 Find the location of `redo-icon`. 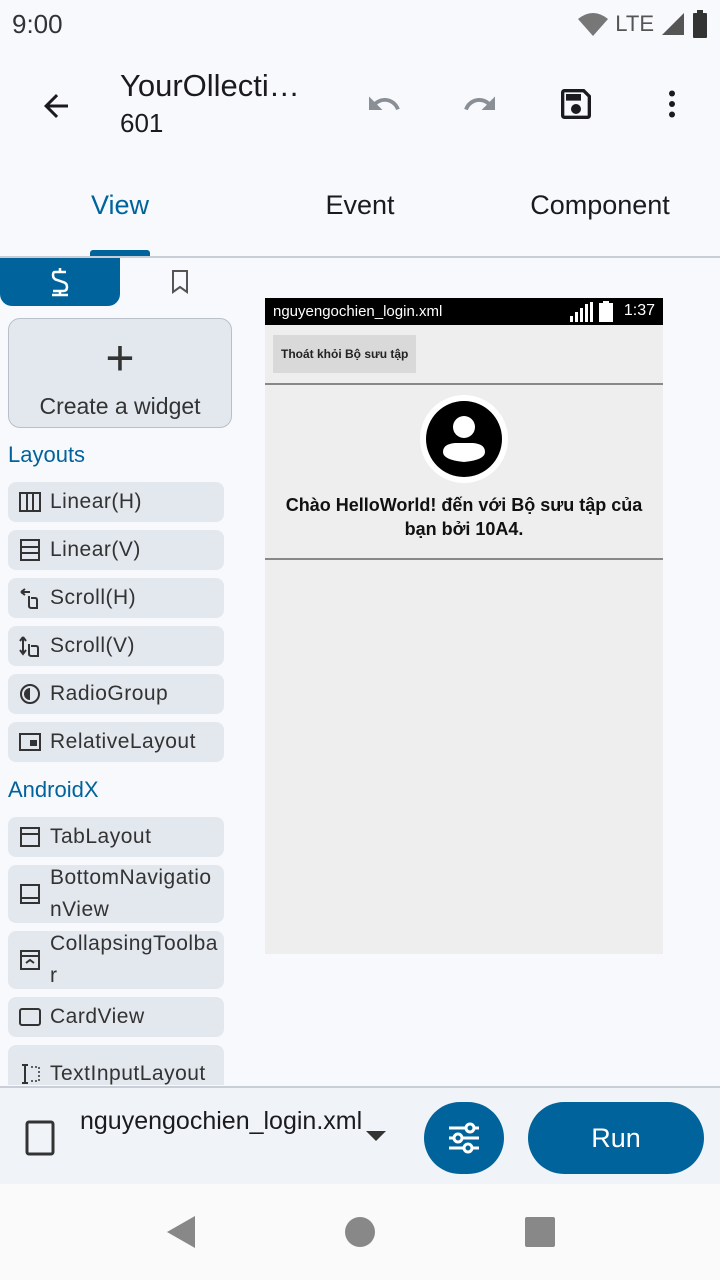

redo-icon is located at coordinates (479, 103).